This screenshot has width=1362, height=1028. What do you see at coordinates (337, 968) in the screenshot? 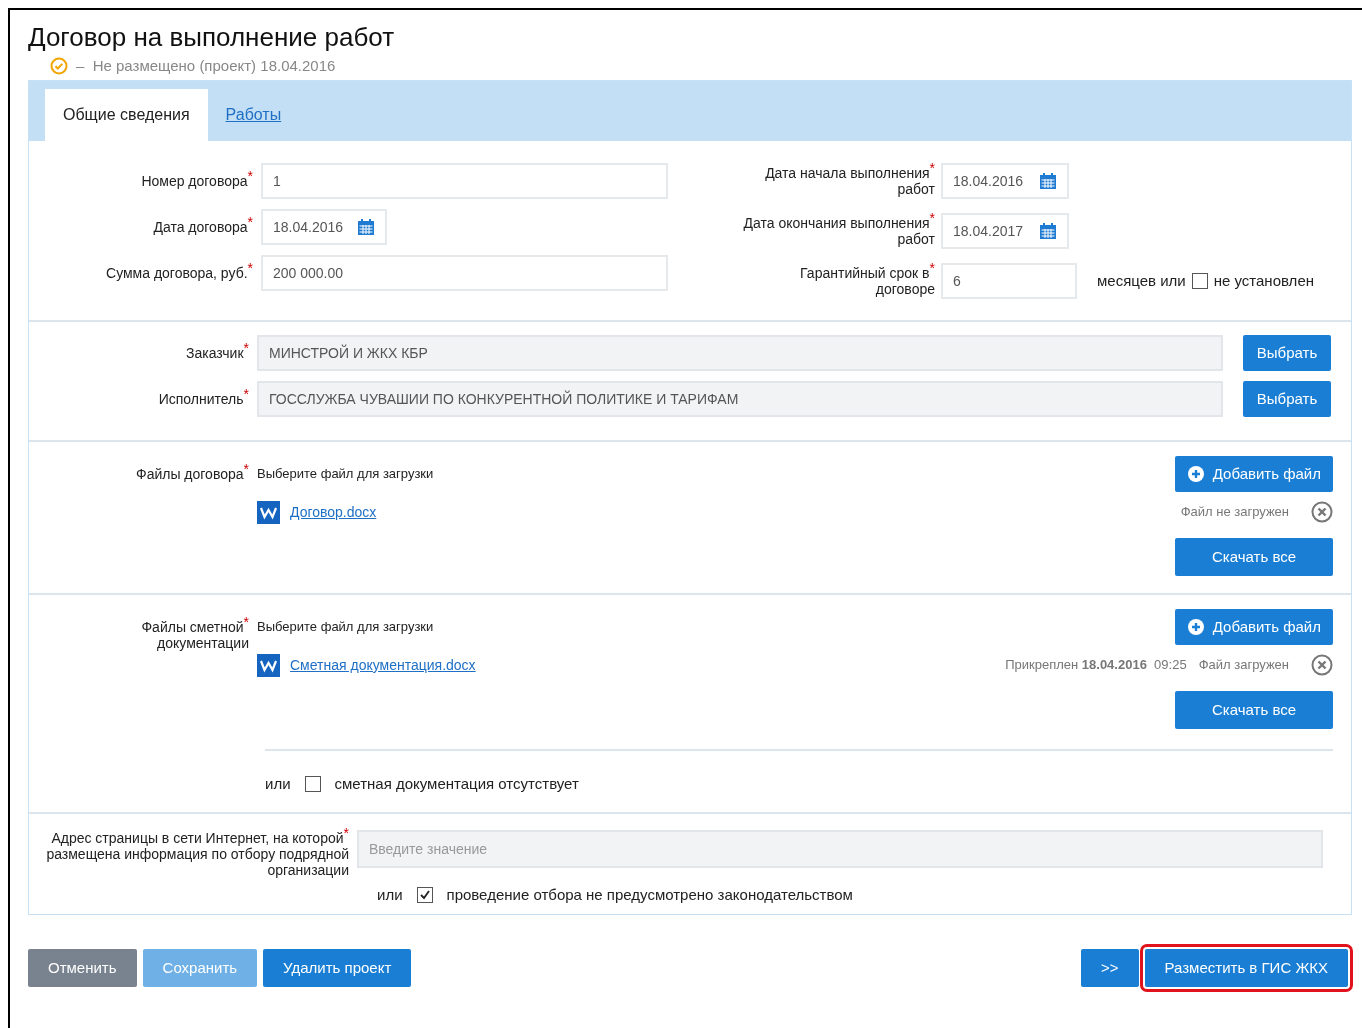
I see `action-button: Удалить проект` at bounding box center [337, 968].